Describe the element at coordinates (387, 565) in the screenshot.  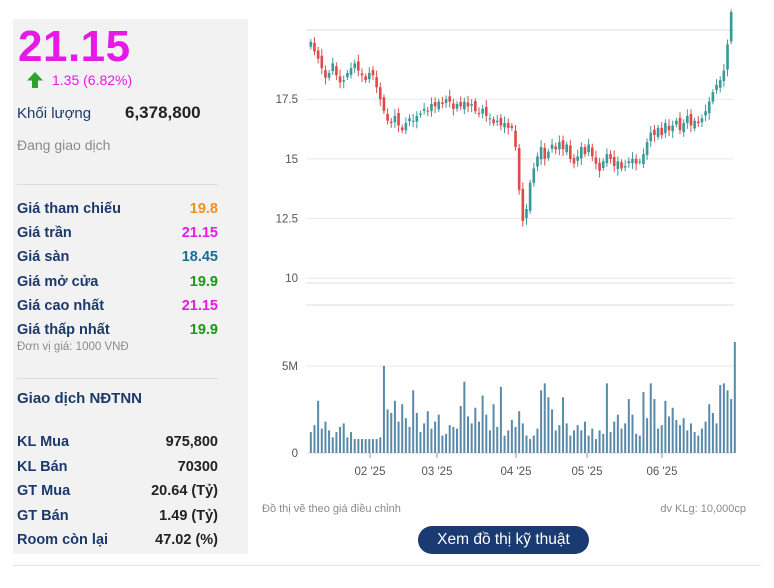
I see `divider` at that location.